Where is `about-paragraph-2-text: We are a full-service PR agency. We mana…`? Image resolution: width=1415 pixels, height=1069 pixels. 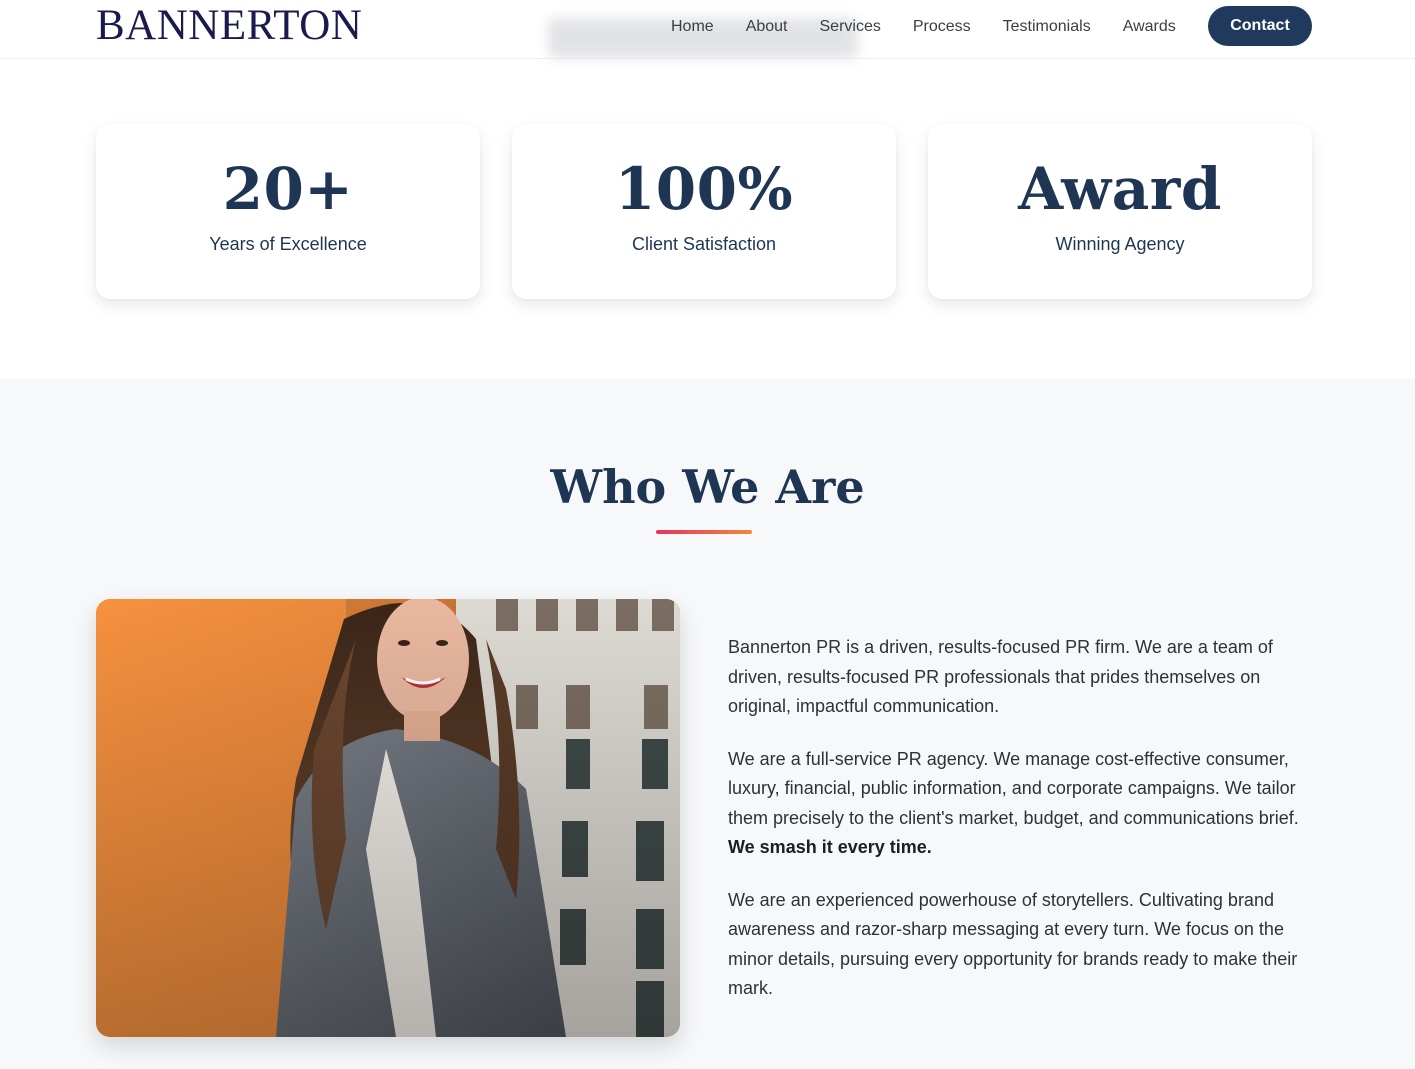 about-paragraph-2-text: We are a full-service PR agency. We mana… is located at coordinates (1013, 788).